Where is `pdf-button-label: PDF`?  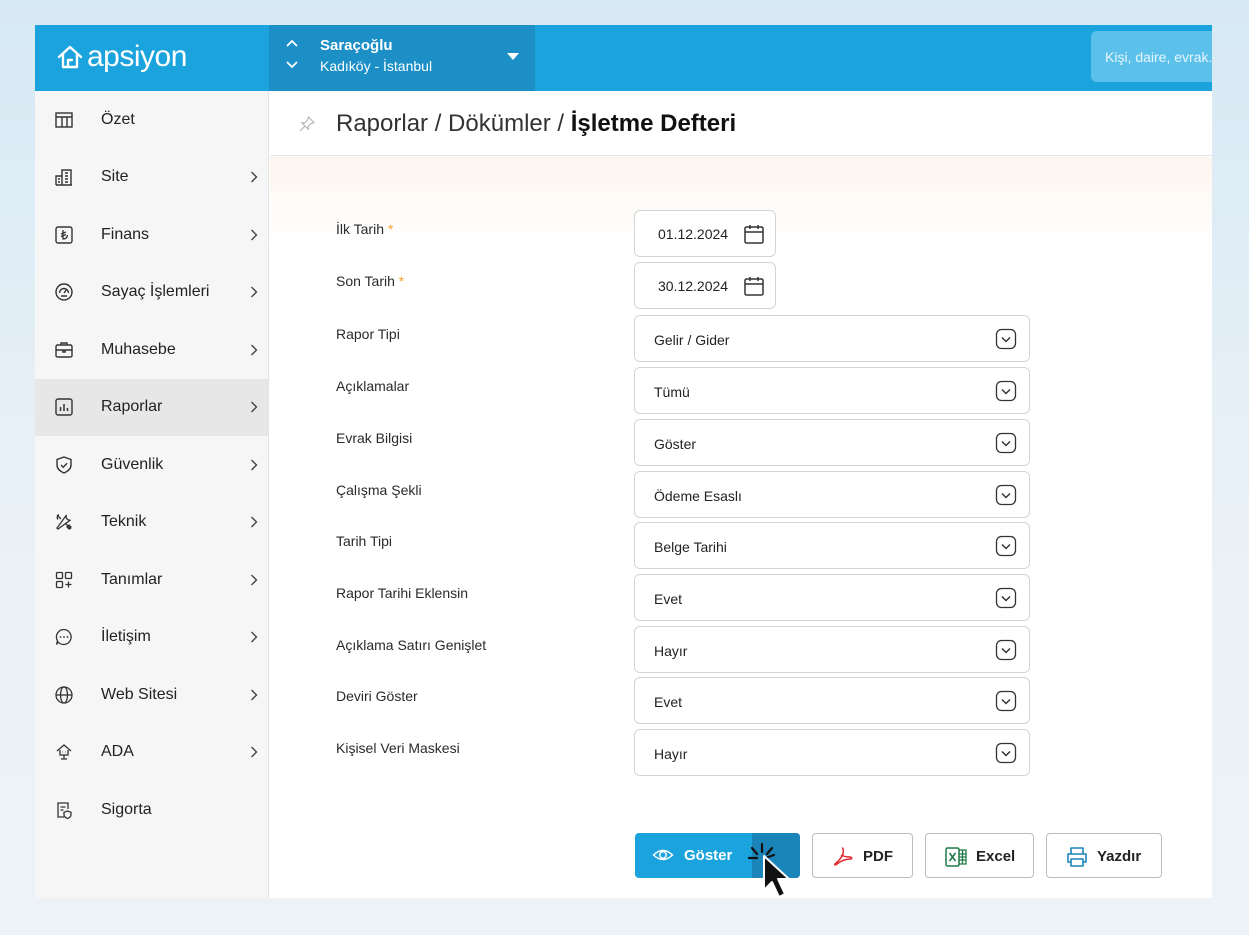
pdf-button-label: PDF is located at coordinates (878, 856).